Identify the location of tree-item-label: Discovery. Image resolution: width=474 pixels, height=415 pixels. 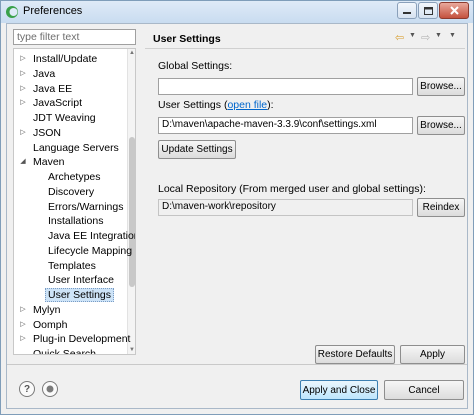
(71, 191).